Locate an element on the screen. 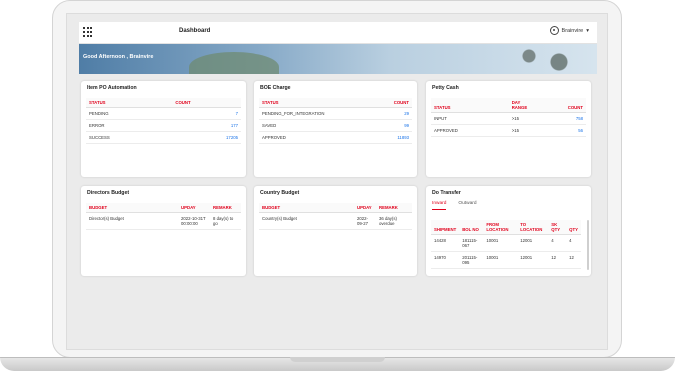 This screenshot has width=675, height=380. card-title: BOE Charge is located at coordinates (275, 88).